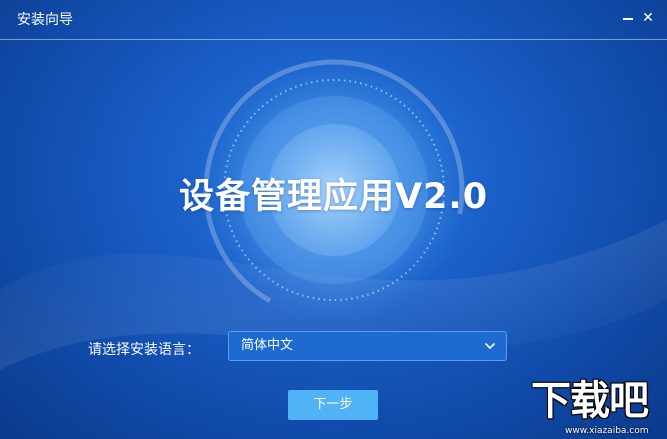 The image size is (667, 439). Describe the element at coordinates (607, 431) in the screenshot. I see `watermark-url: www.xiazaiba.com` at that location.